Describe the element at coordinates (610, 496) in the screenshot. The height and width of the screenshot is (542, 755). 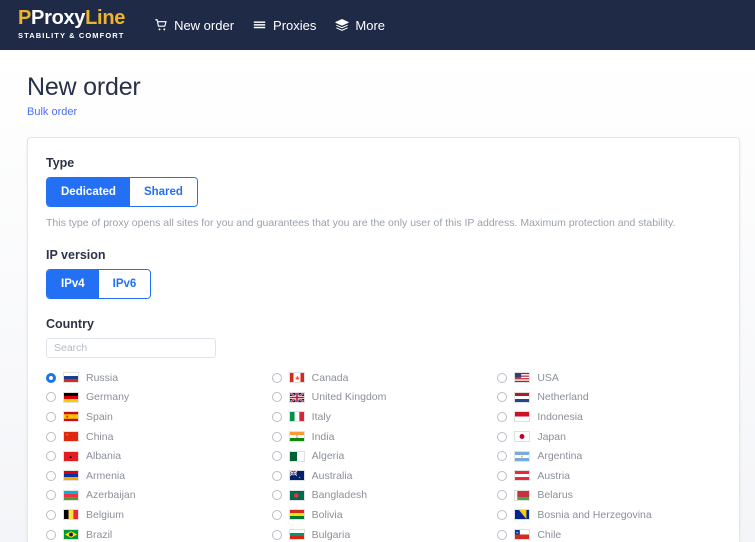
I see `country-option-belarus: Belarus` at that location.